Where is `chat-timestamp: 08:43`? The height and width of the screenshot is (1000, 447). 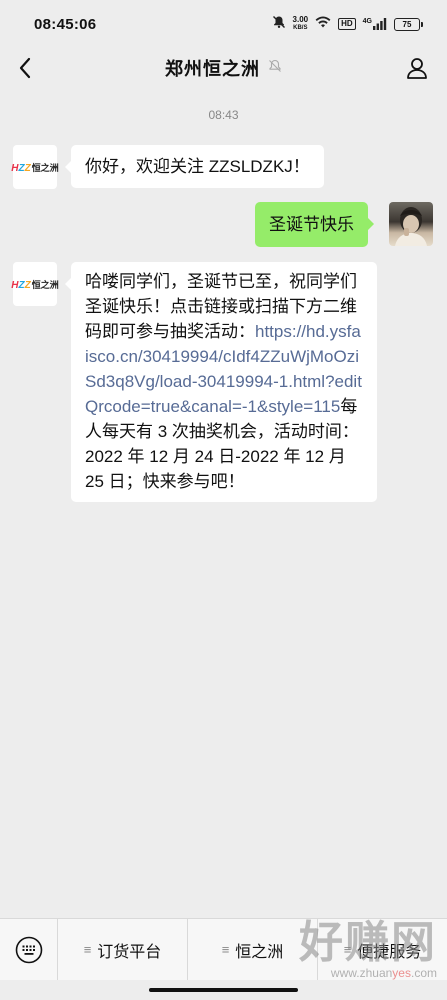
chat-timestamp: 08:43 is located at coordinates (223, 115).